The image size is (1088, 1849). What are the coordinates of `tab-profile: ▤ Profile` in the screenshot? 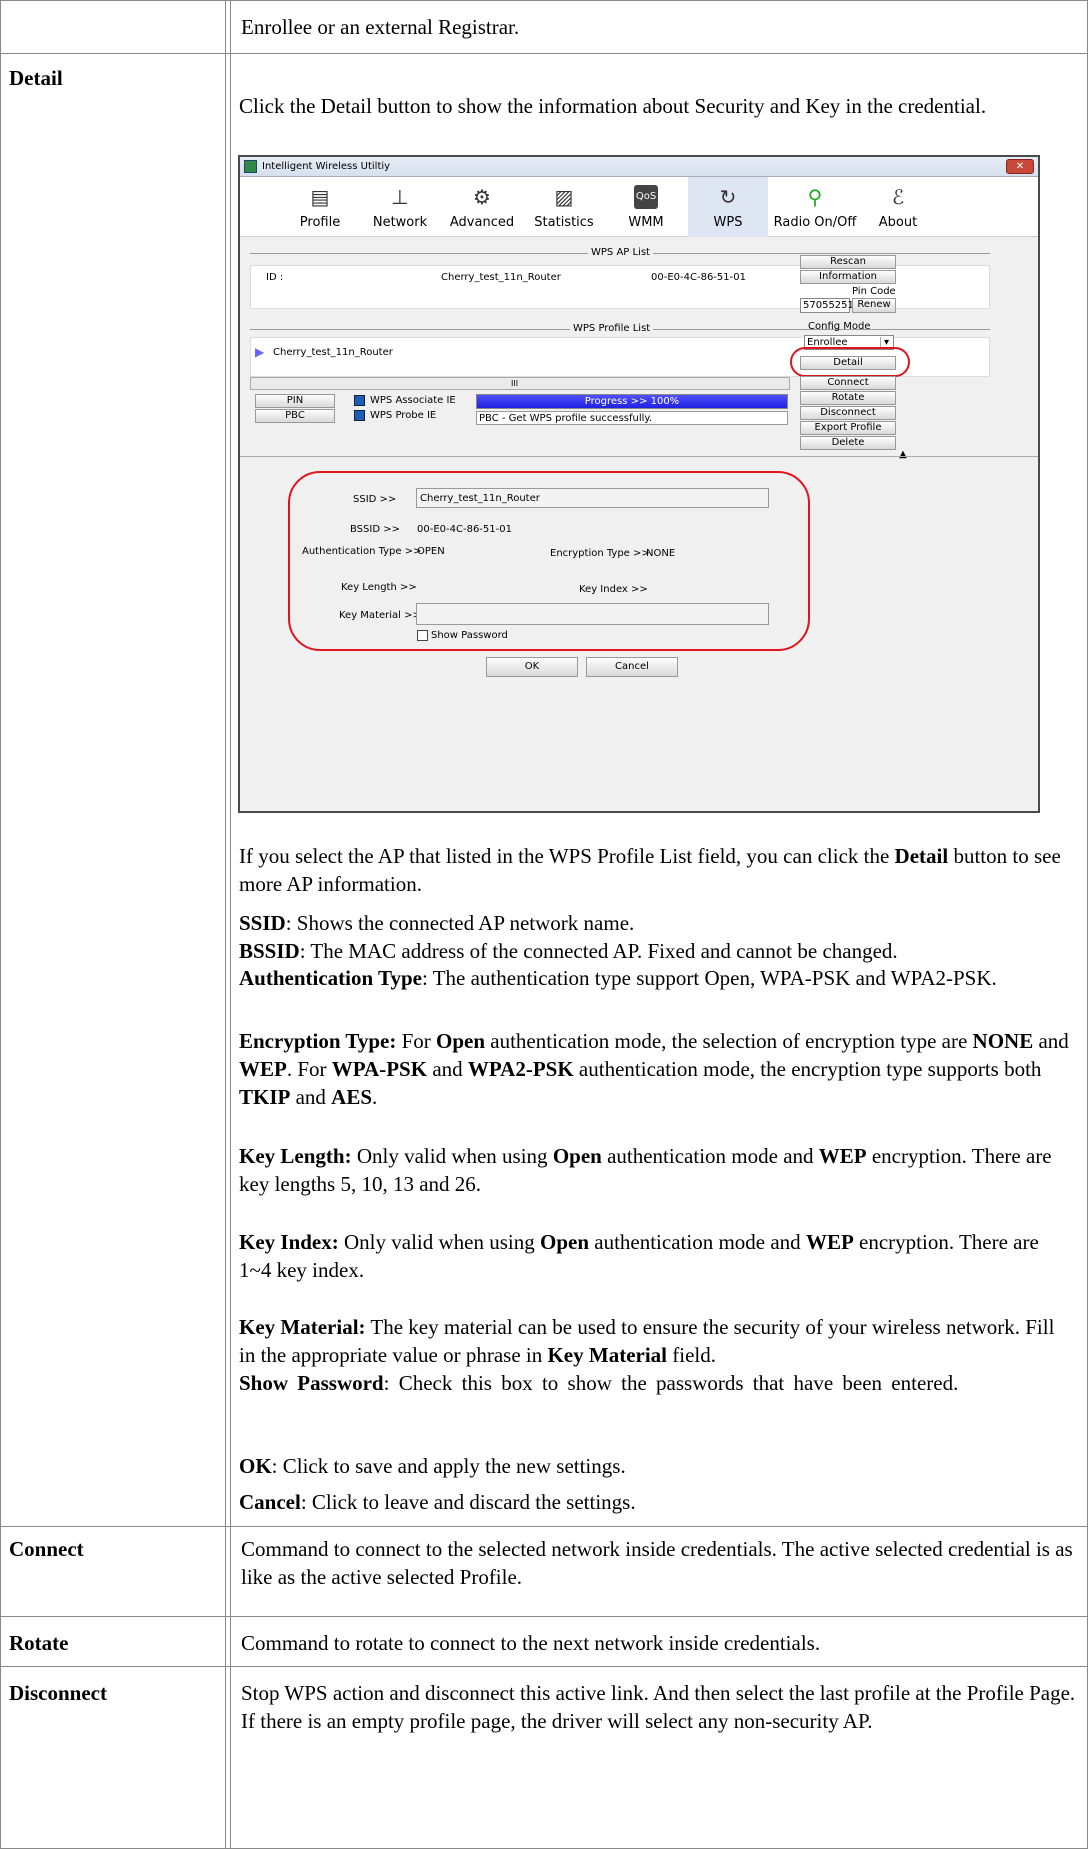 It's located at (320, 207).